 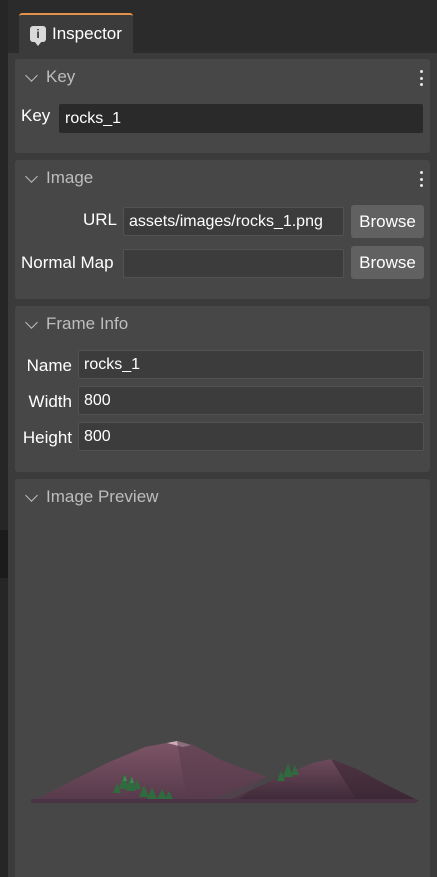 I want to click on tab-inspector: i Inspector, so click(x=76, y=33).